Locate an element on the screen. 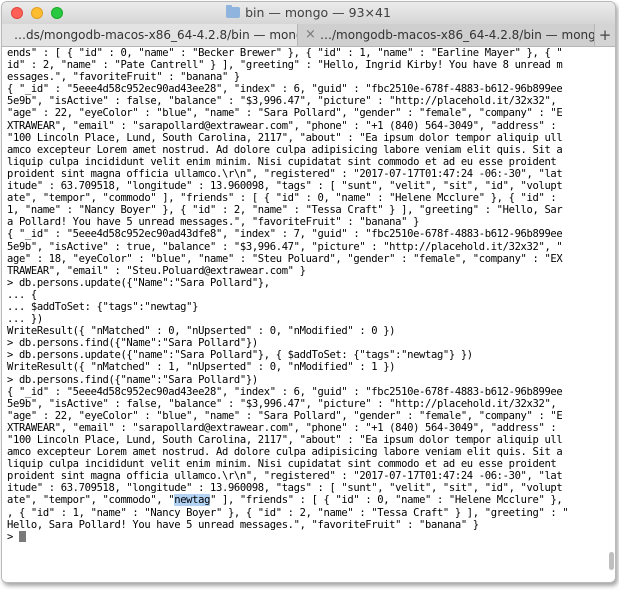 This screenshot has height=590, width=619. window-title: bin — mongo — 93×41 is located at coordinates (318, 12).